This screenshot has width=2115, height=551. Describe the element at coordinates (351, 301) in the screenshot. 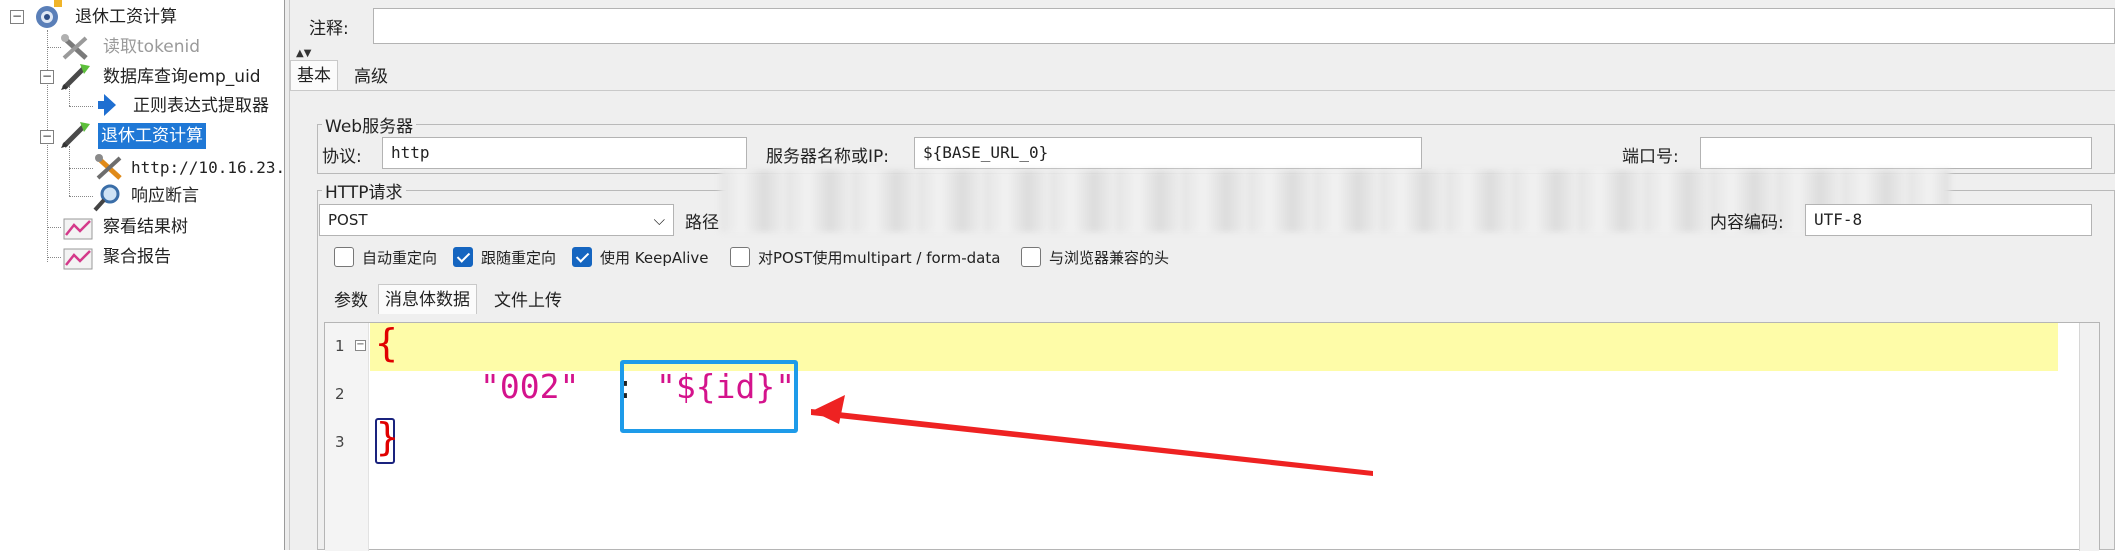

I see `tab-params: 参数` at that location.